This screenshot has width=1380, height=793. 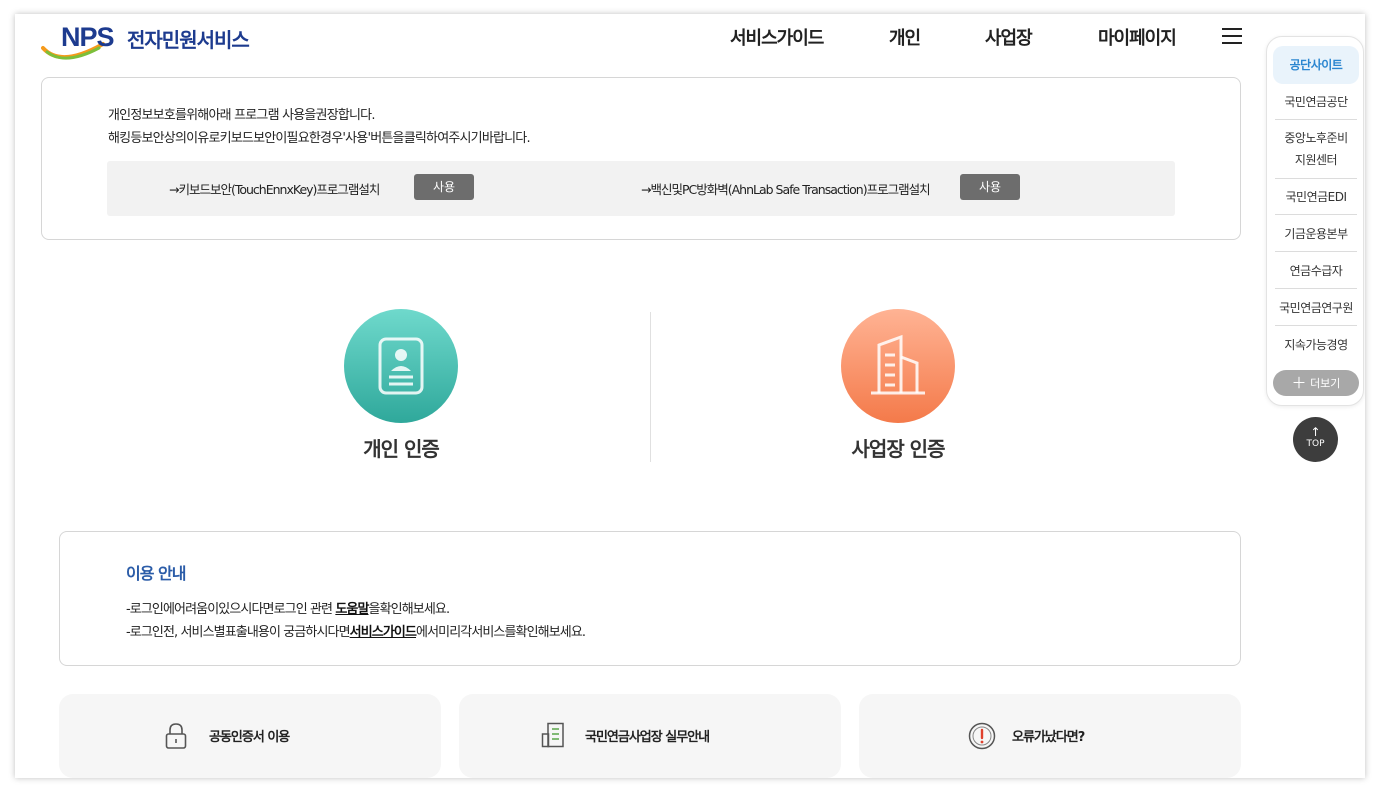 I want to click on personal-auth-option: 개인 인증, so click(x=401, y=394).